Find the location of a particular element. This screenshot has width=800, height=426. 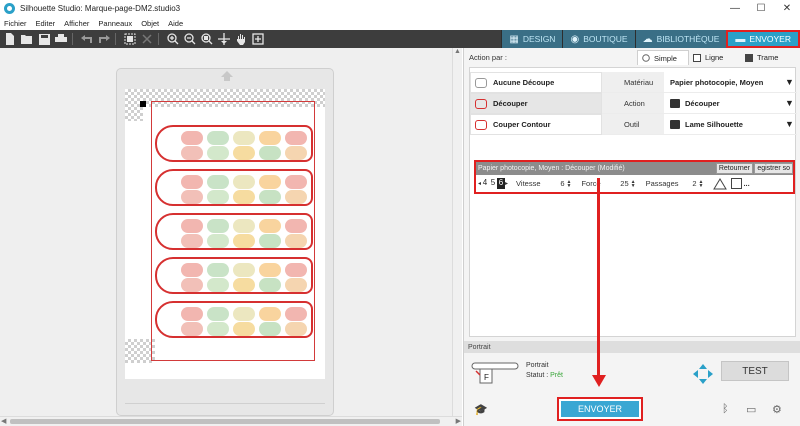

action-couper-contour: Couper Contour is located at coordinates (536, 124).